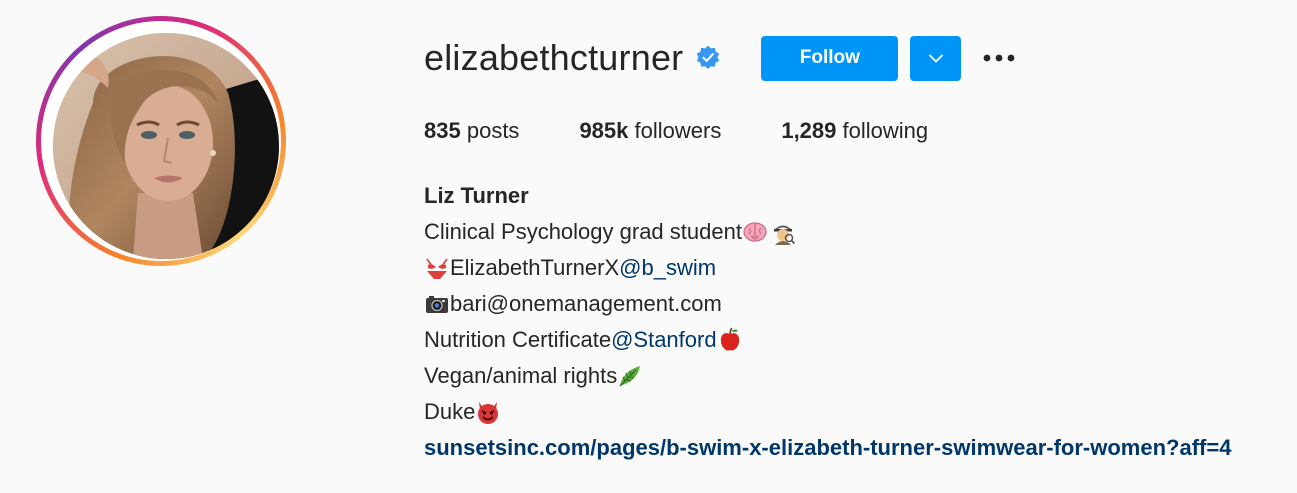  I want to click on suggested-accounts-dropdown-button, so click(936, 58).